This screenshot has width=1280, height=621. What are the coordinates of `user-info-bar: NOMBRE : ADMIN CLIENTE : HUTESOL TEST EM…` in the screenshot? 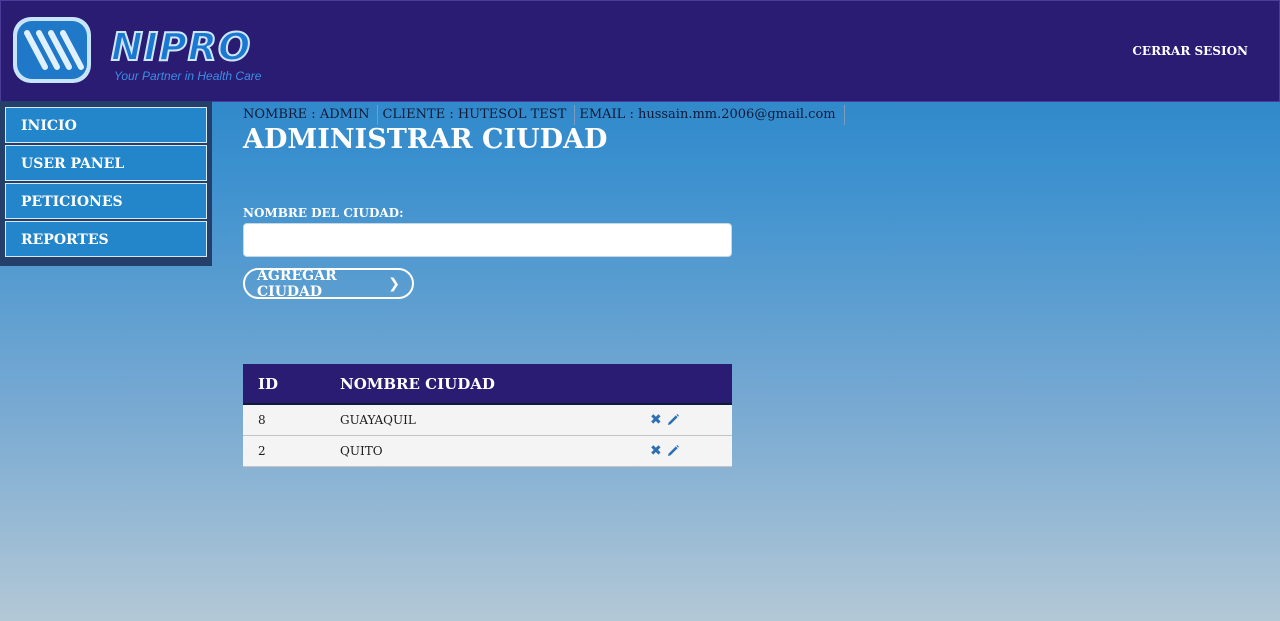 It's located at (546, 115).